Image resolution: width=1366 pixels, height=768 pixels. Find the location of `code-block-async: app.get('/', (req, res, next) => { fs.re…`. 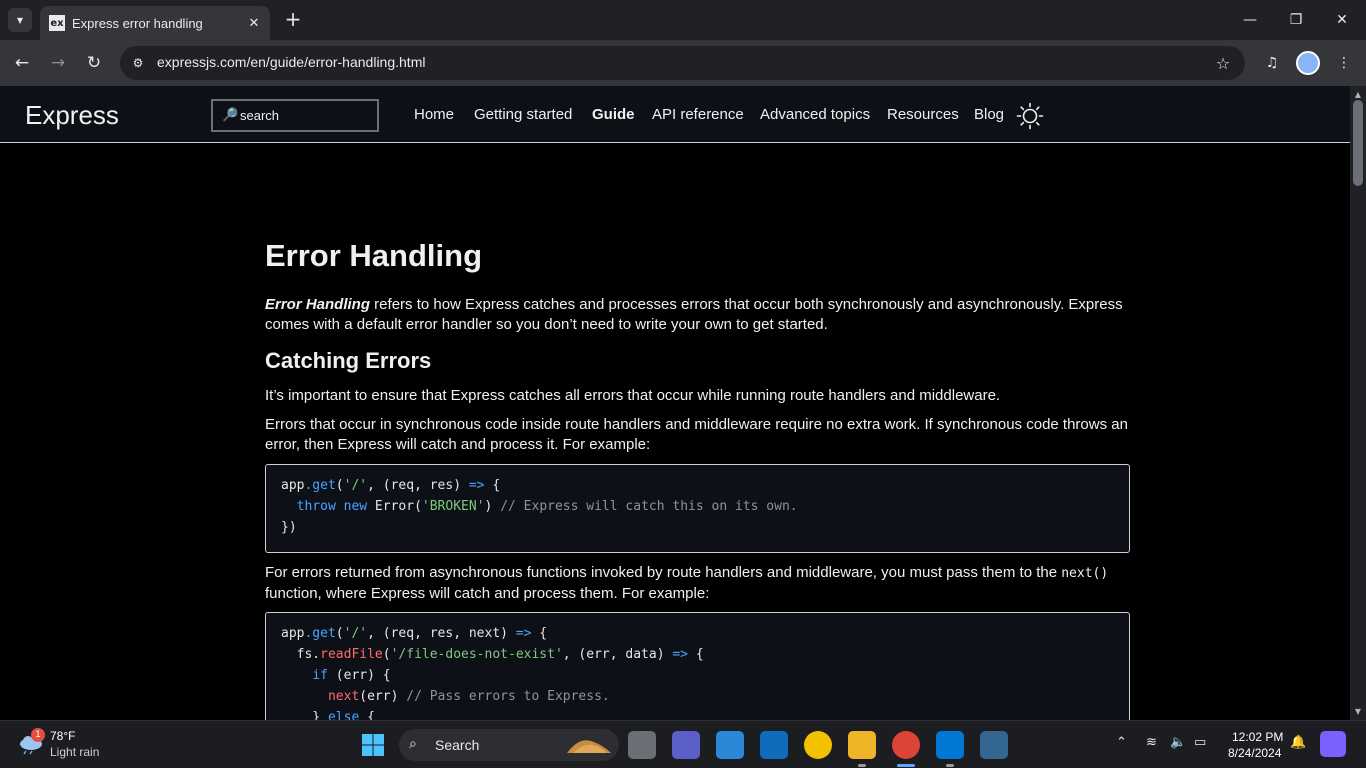

code-block-async: app.get('/', (req, res, next) => { fs.re… is located at coordinates (697, 666).